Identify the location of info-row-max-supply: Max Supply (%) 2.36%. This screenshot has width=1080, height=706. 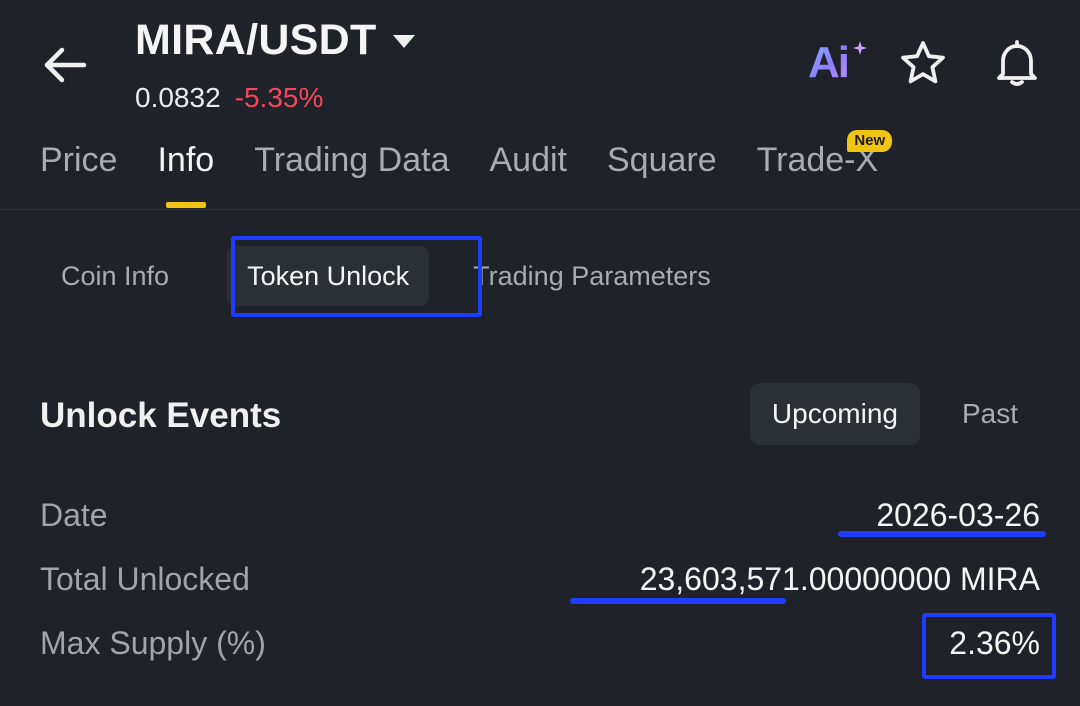
(540, 643).